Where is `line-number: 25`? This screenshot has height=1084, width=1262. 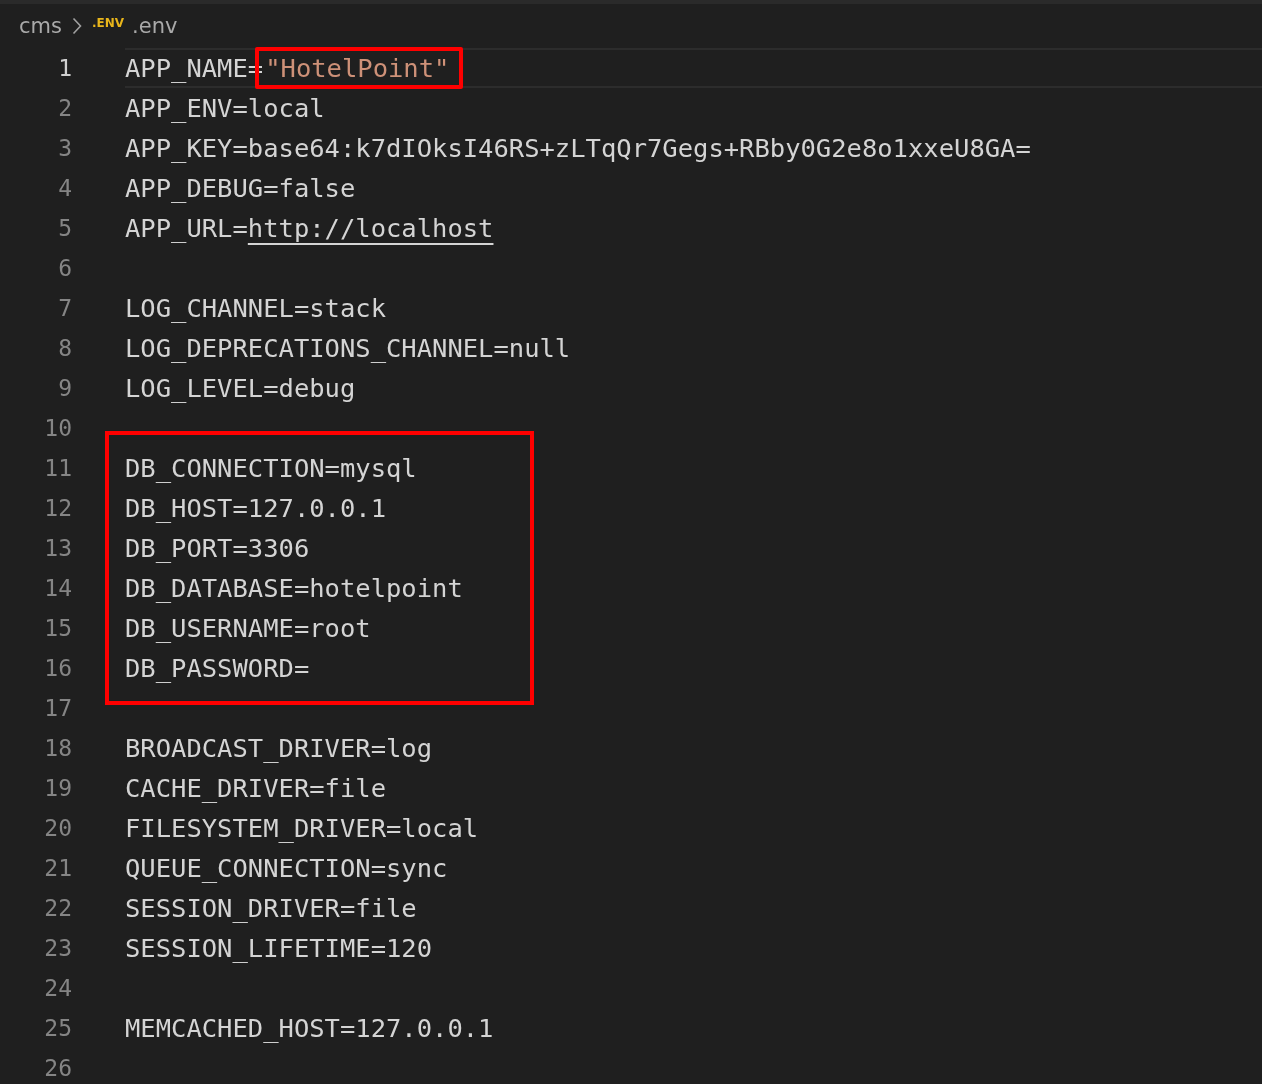
line-number: 25 is located at coordinates (58, 1028).